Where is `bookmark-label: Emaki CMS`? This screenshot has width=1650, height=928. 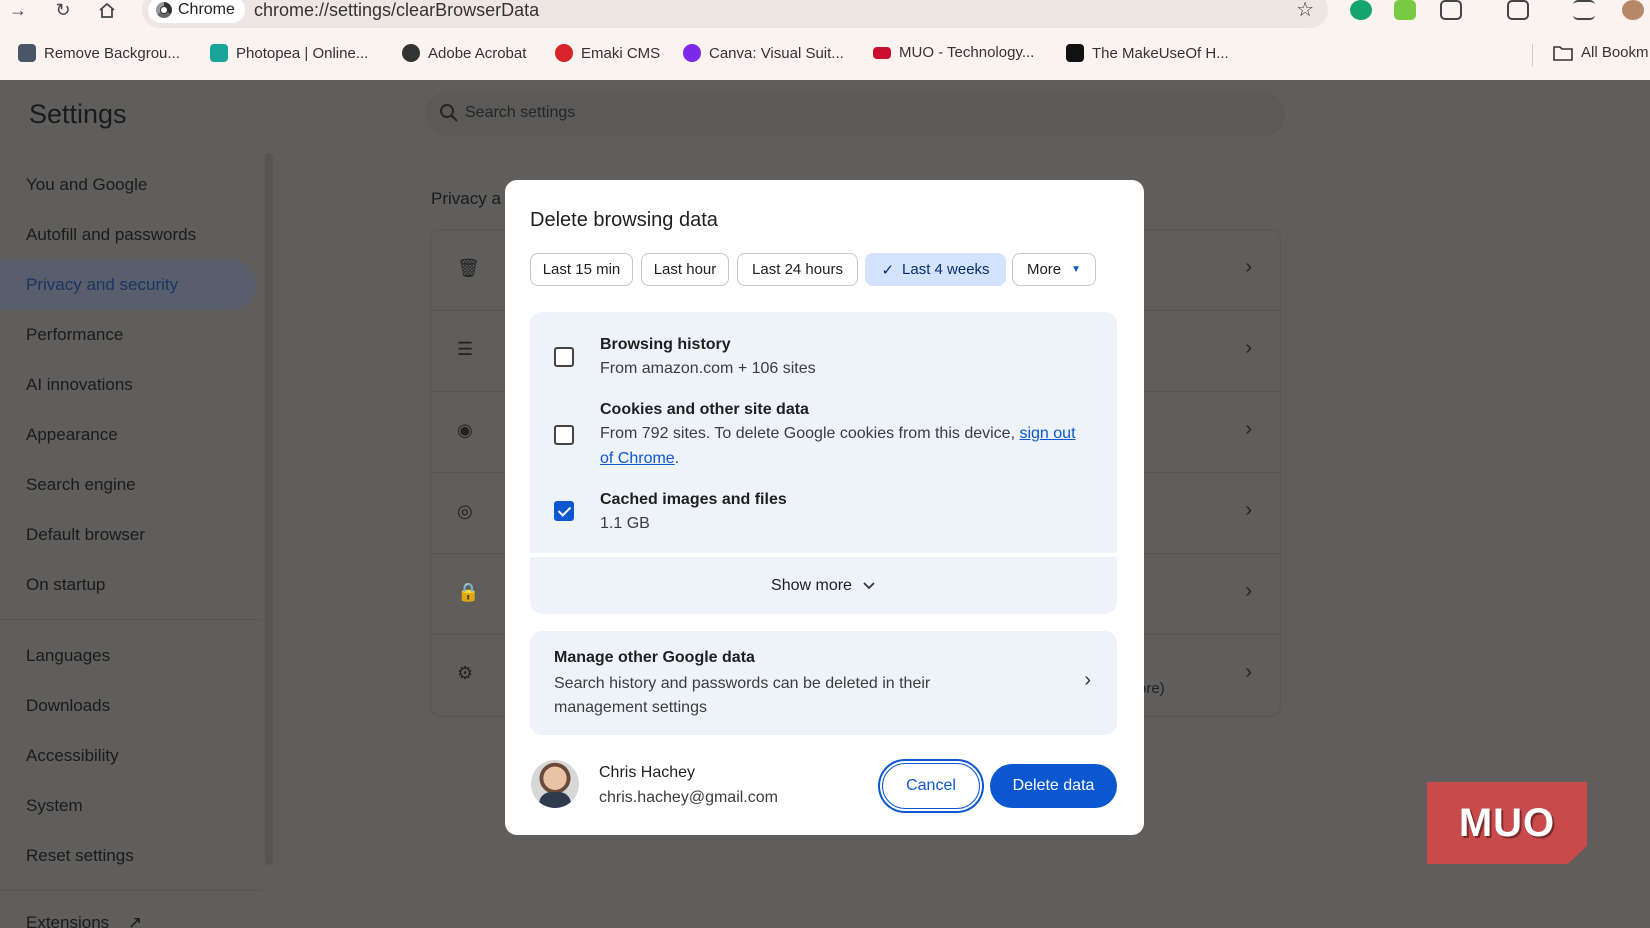
bookmark-label: Emaki CMS is located at coordinates (621, 53).